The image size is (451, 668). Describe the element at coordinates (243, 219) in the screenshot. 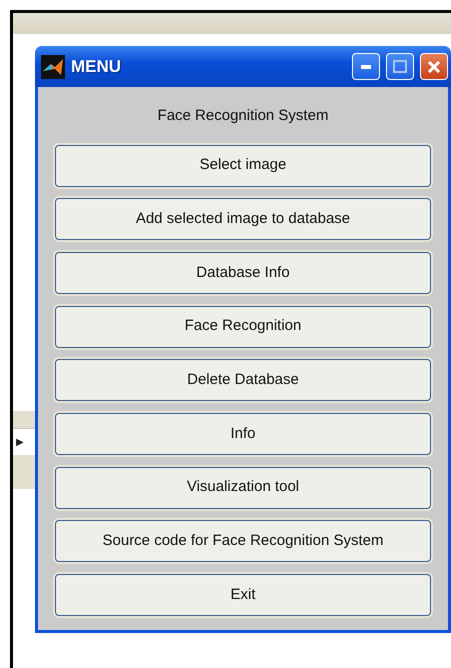

I see `menu-button: Add selected image to database` at that location.